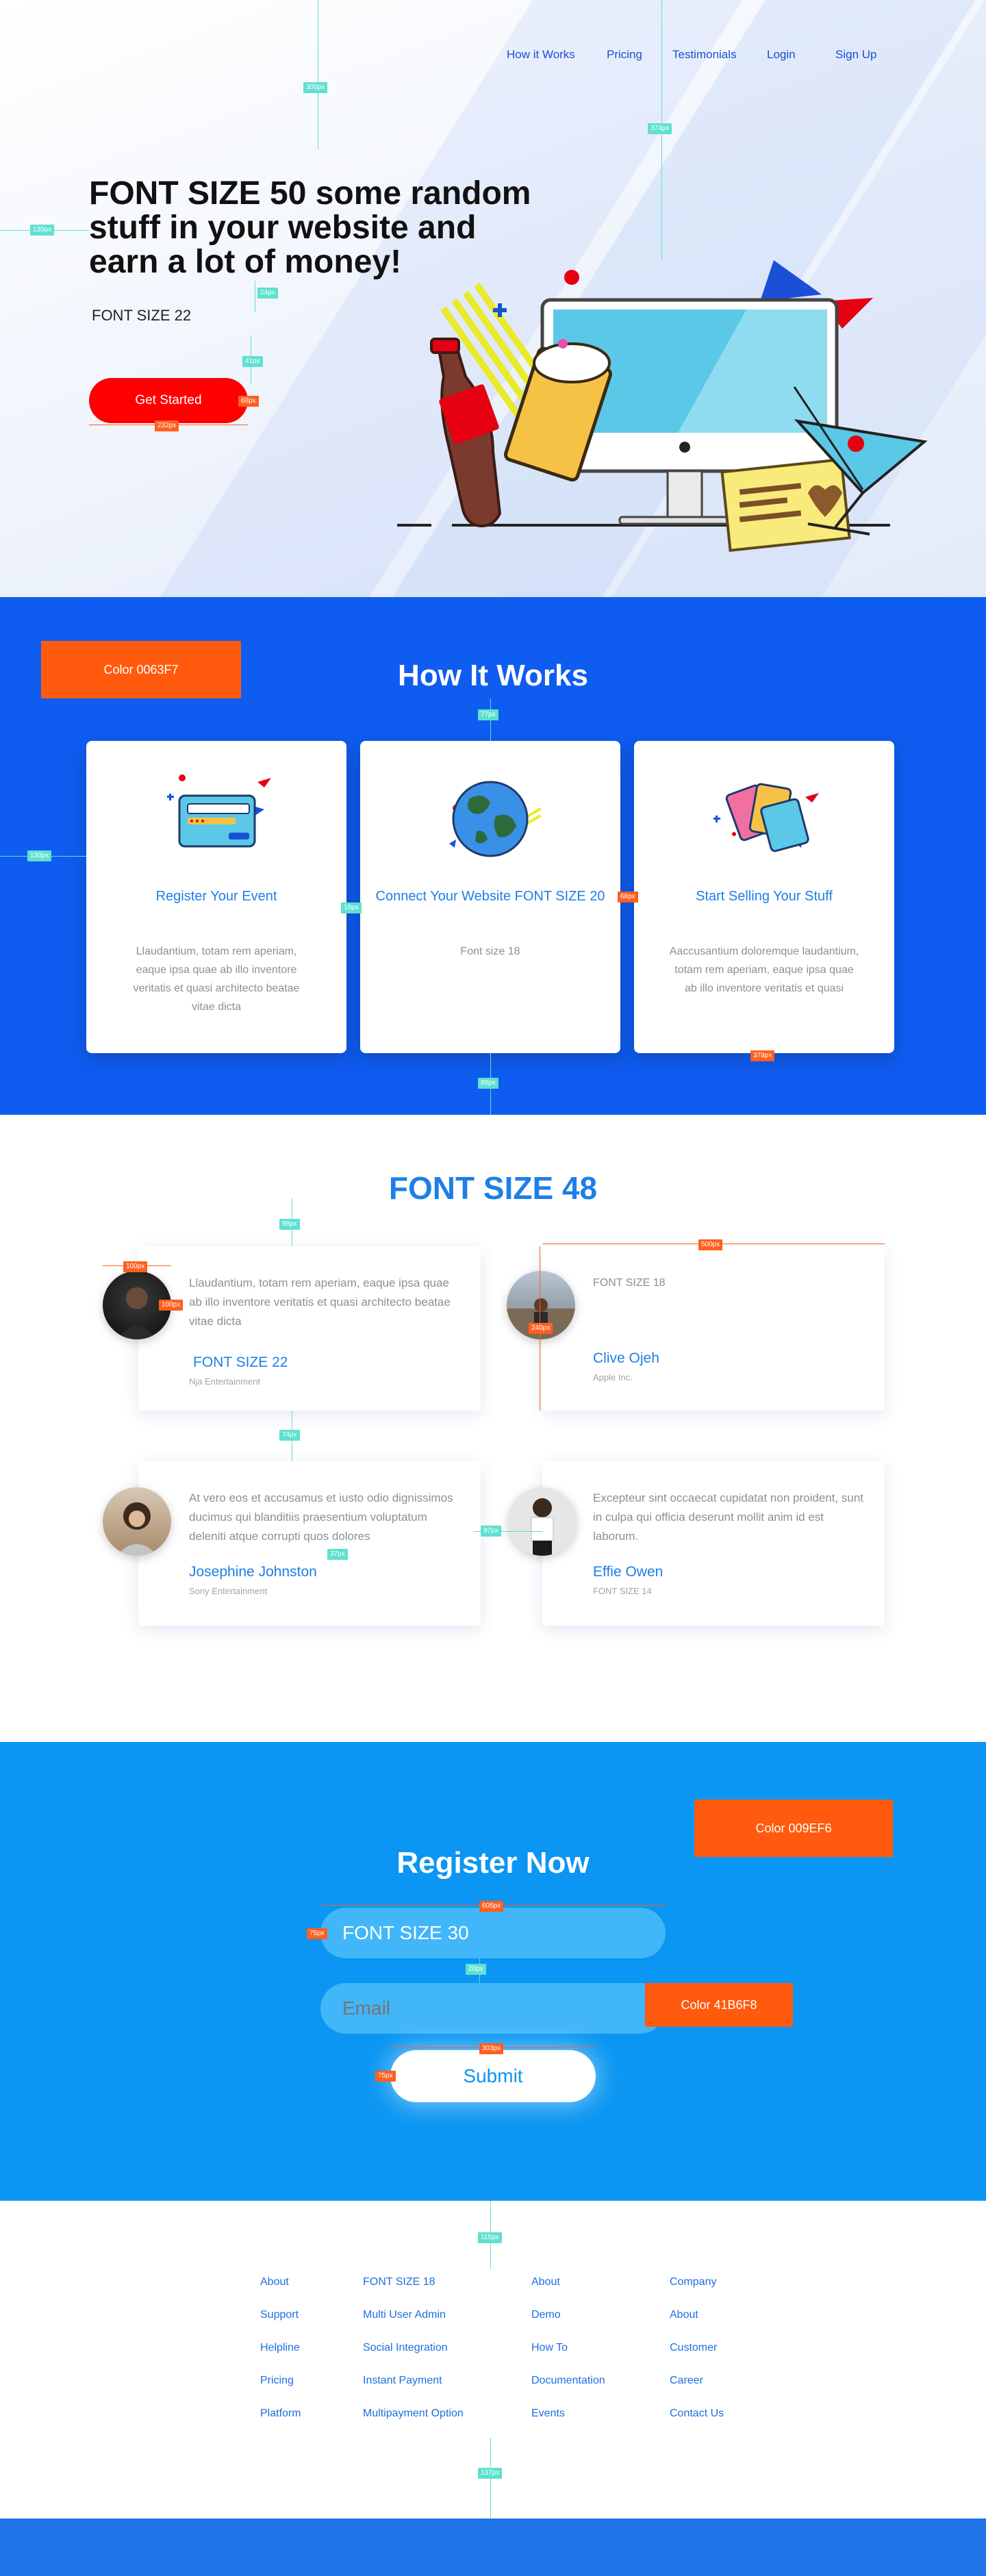 The image size is (986, 2576). Describe the element at coordinates (488, 715) in the screenshot. I see `spacing-label: 77px` at that location.